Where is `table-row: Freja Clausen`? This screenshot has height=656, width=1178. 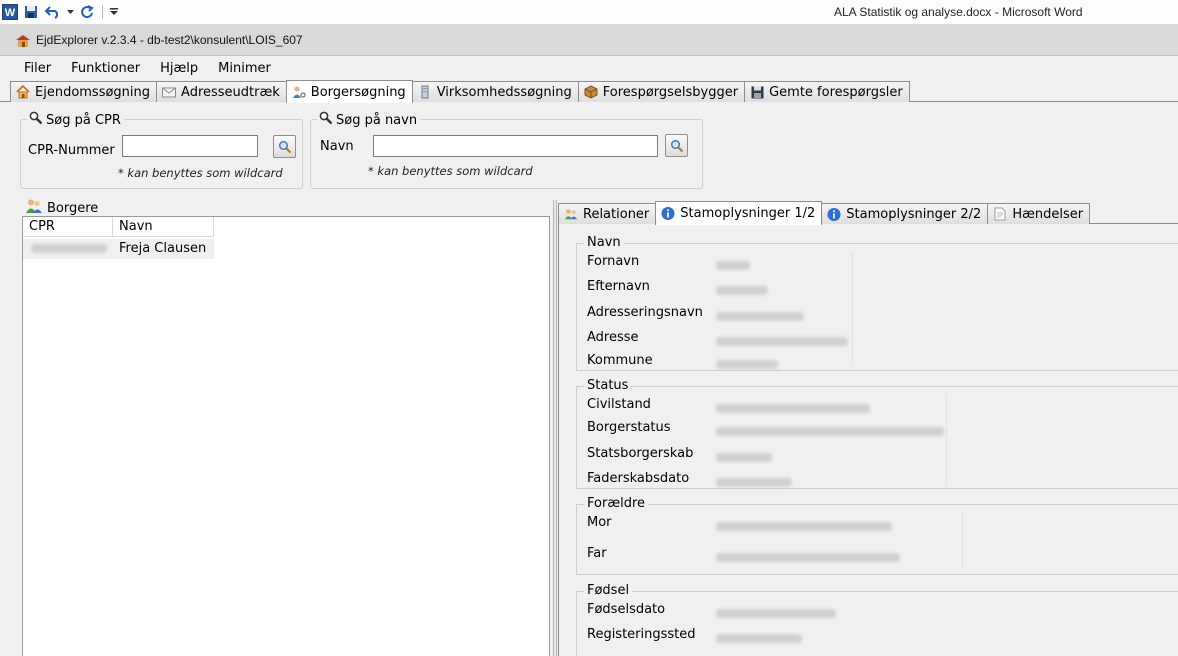
table-row: Freja Clausen is located at coordinates (118, 249).